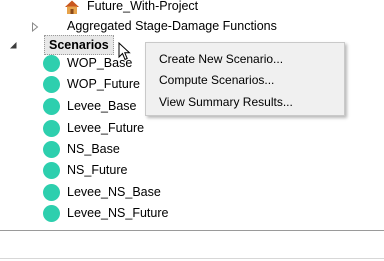 This screenshot has height=261, width=384. Describe the element at coordinates (13, 45) in the screenshot. I see `expanded-triangle-icon` at that location.